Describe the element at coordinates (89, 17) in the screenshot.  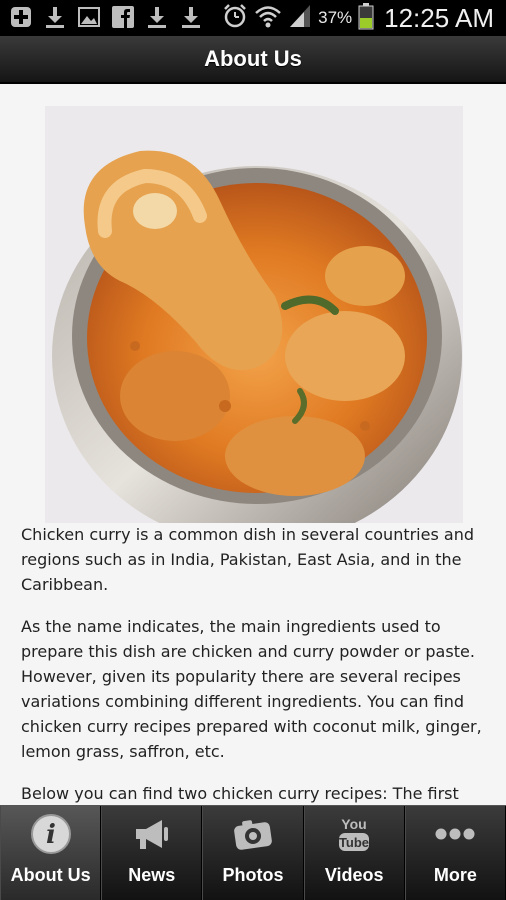
I see `image-icon` at that location.